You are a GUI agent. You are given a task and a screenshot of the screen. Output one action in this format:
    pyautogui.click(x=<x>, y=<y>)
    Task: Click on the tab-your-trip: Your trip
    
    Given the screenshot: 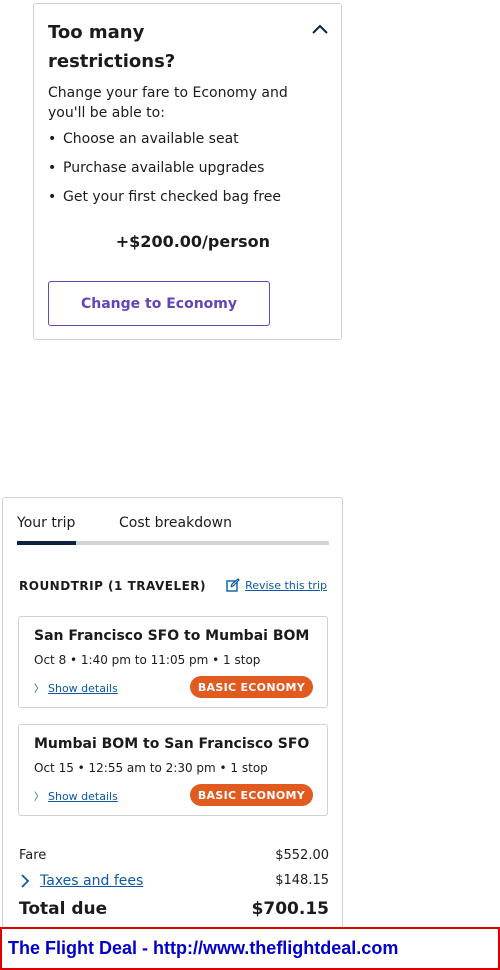 What is the action you would take?
    pyautogui.click(x=46, y=523)
    